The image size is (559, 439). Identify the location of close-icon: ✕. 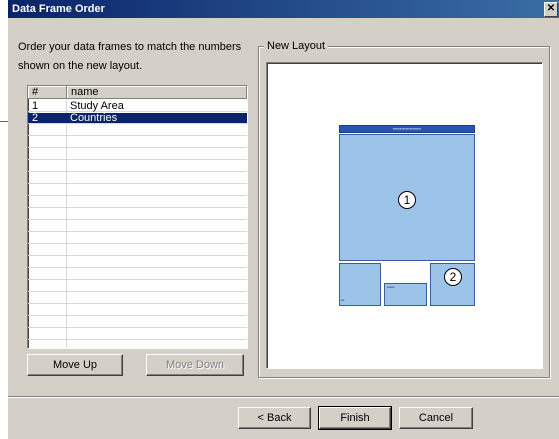
(551, 8).